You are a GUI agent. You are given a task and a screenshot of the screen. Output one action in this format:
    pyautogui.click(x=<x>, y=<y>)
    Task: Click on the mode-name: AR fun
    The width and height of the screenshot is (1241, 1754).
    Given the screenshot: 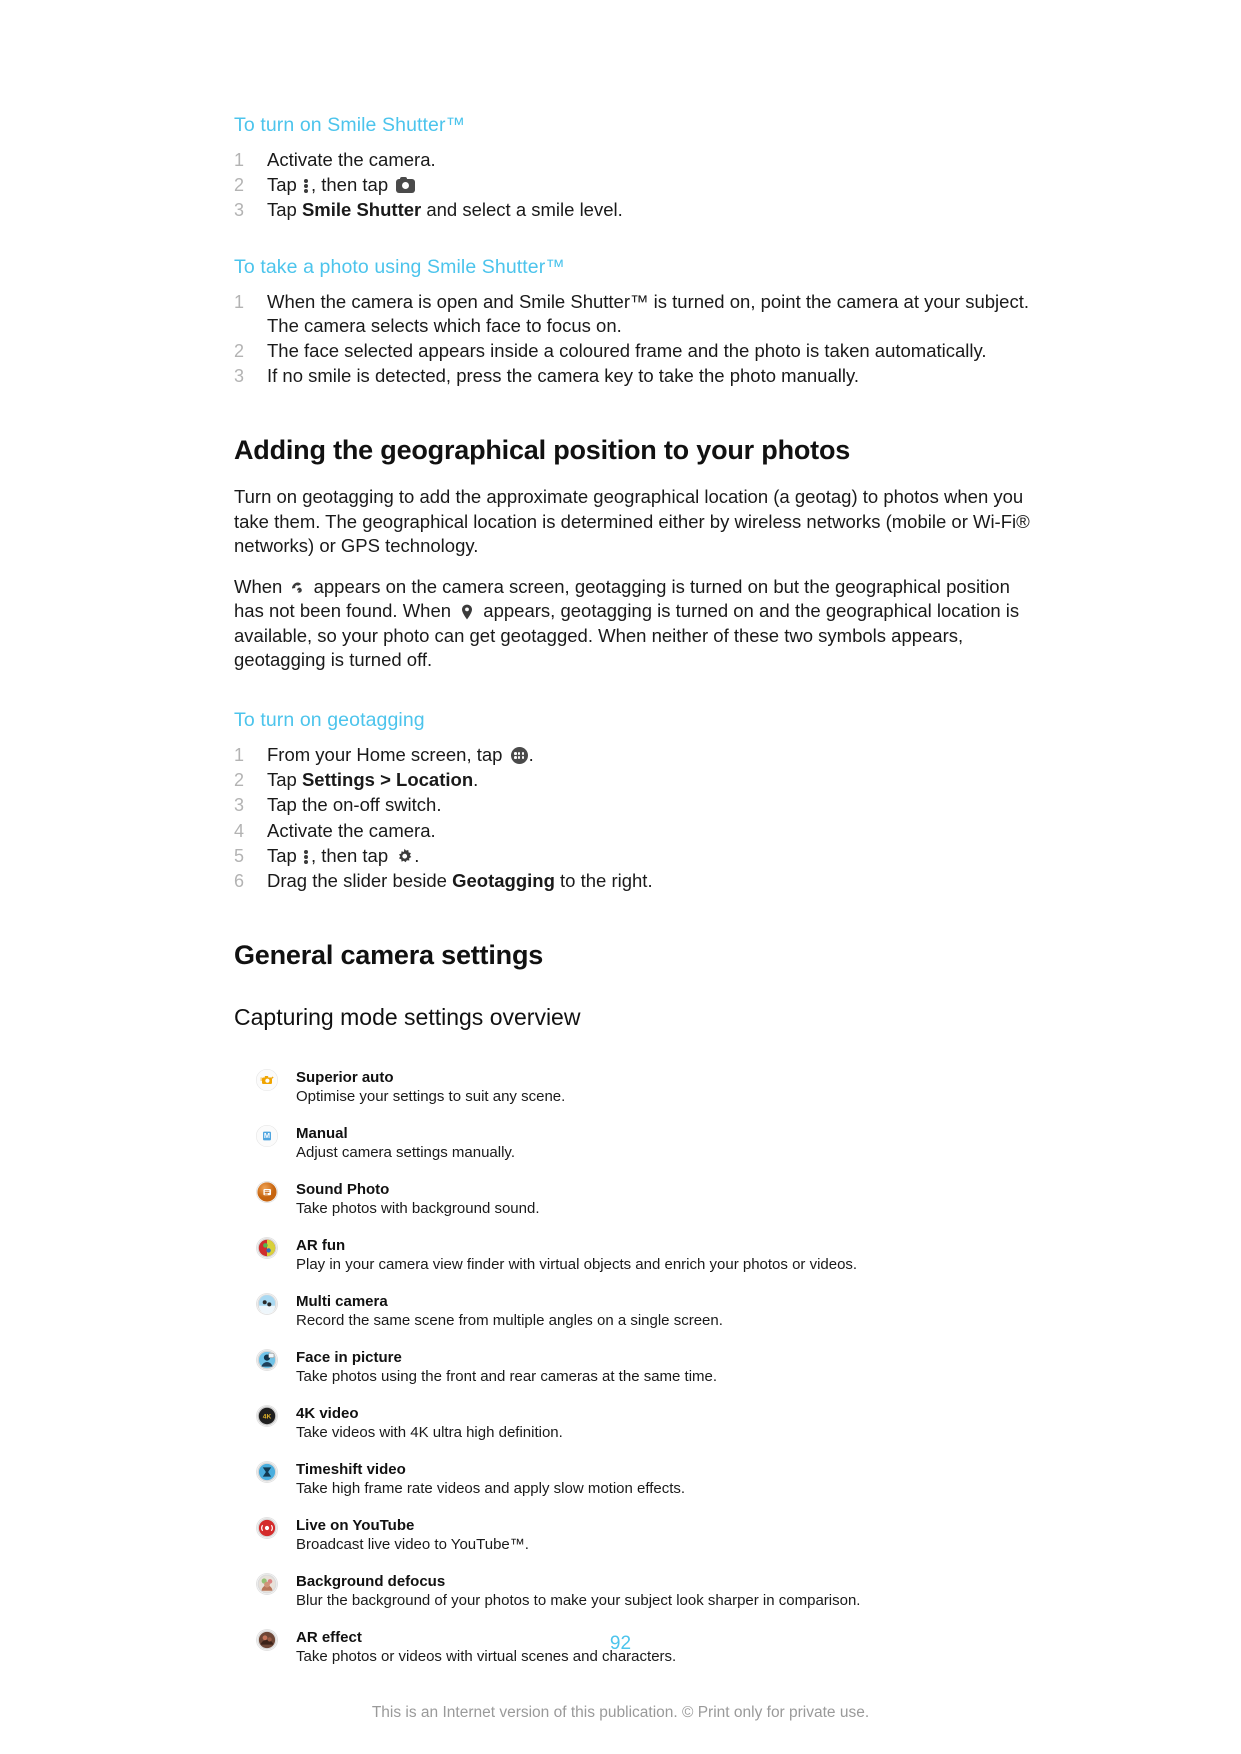 What is the action you would take?
    pyautogui.click(x=321, y=1246)
    